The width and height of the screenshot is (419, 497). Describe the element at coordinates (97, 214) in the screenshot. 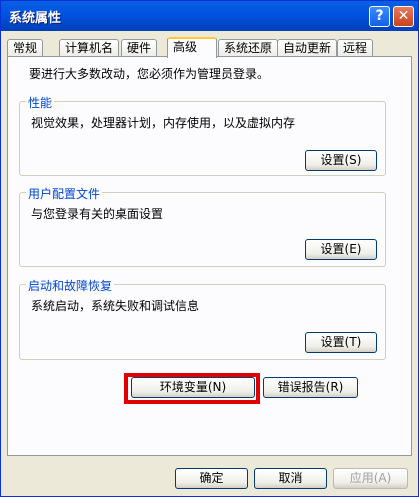

I see `user-profiles-description: 与您登录有关的桌面设置` at that location.